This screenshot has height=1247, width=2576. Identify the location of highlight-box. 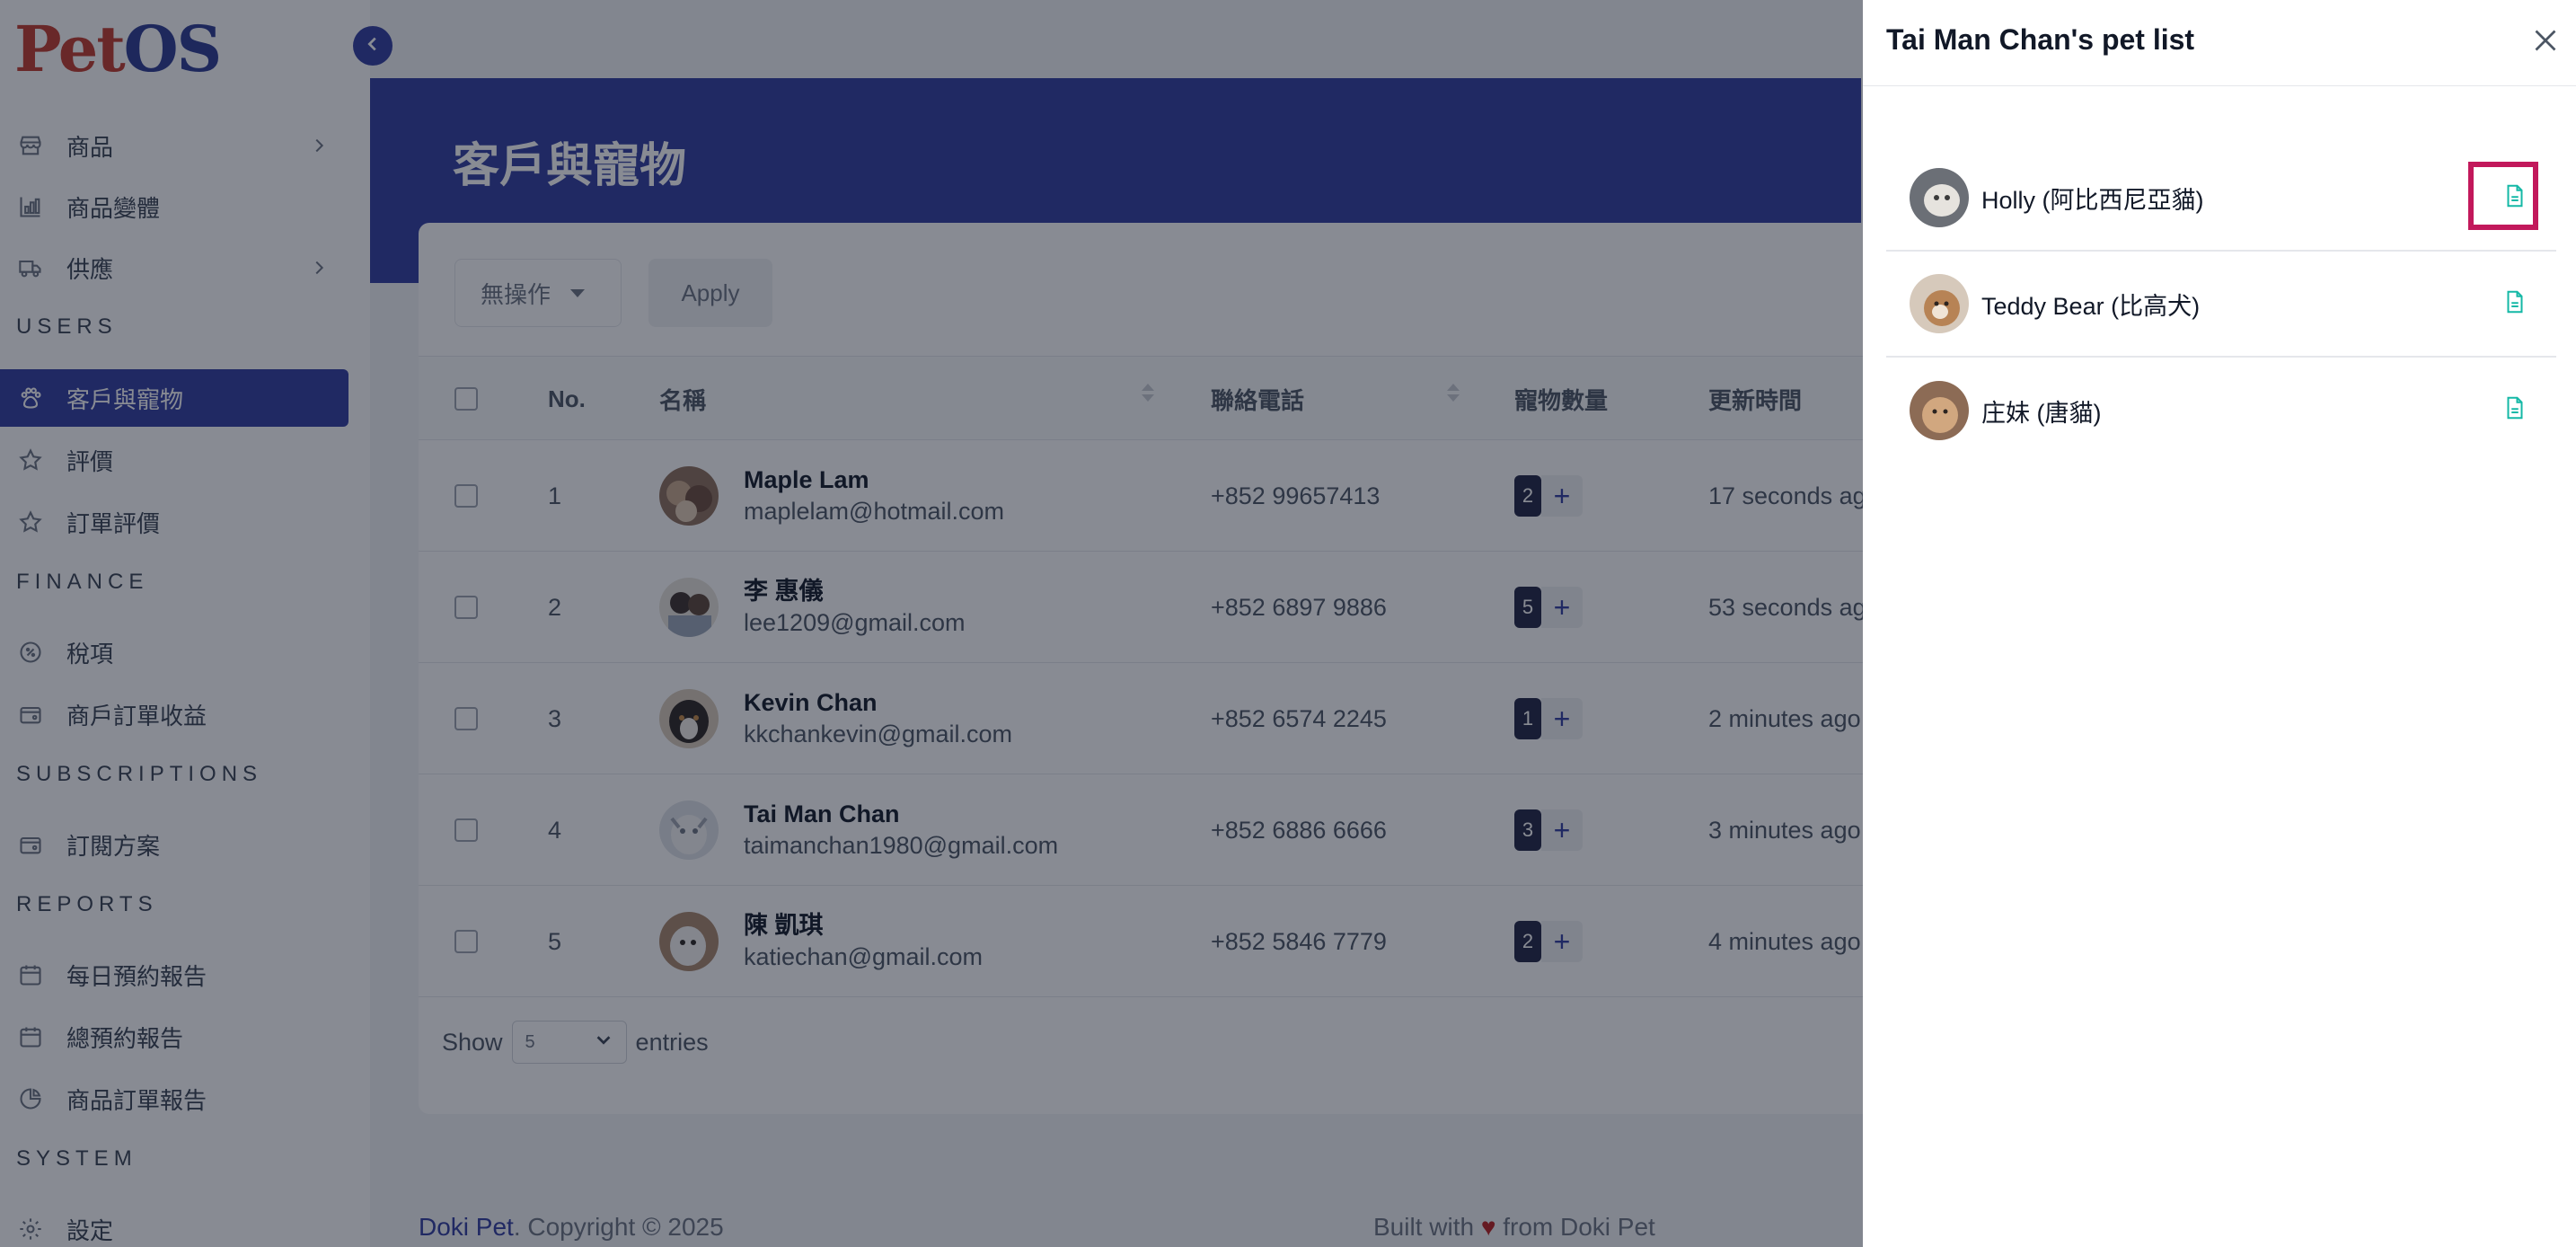
(2503, 196).